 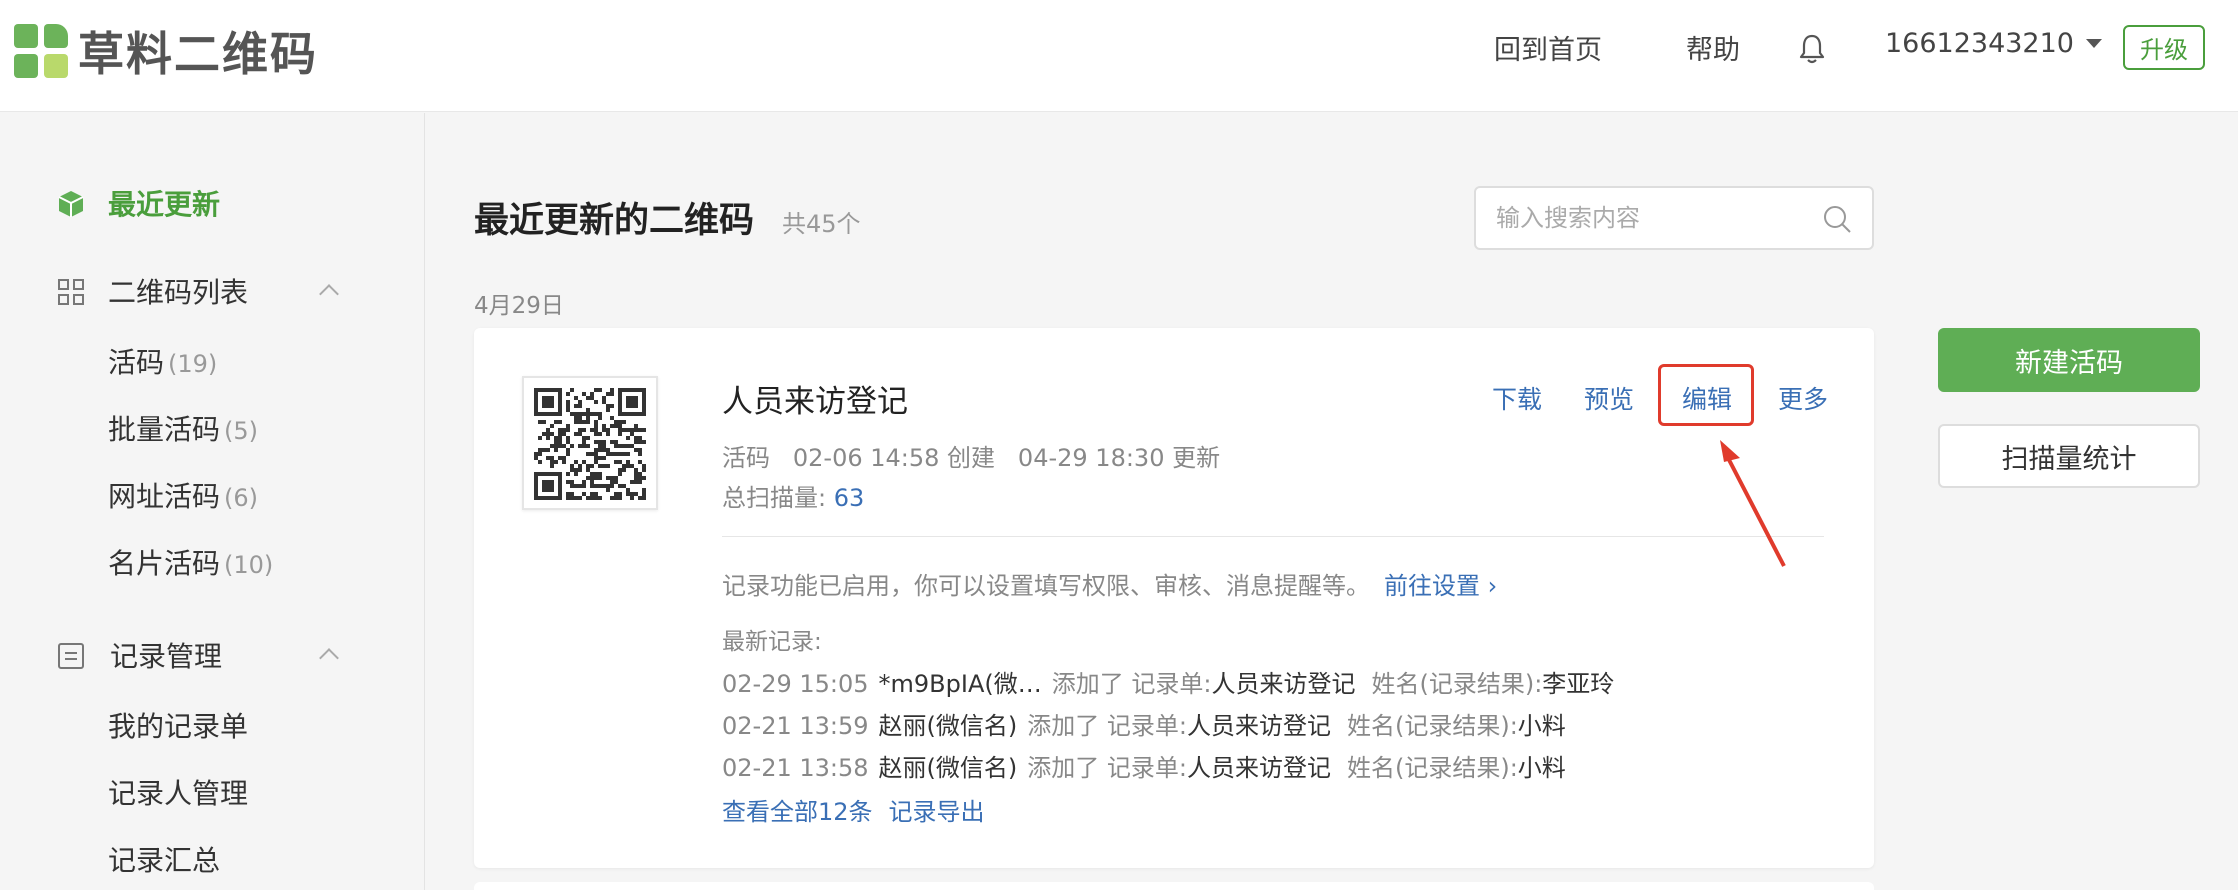 What do you see at coordinates (164, 563) in the screenshot?
I see `sidebar-item-label: 名片活码` at bounding box center [164, 563].